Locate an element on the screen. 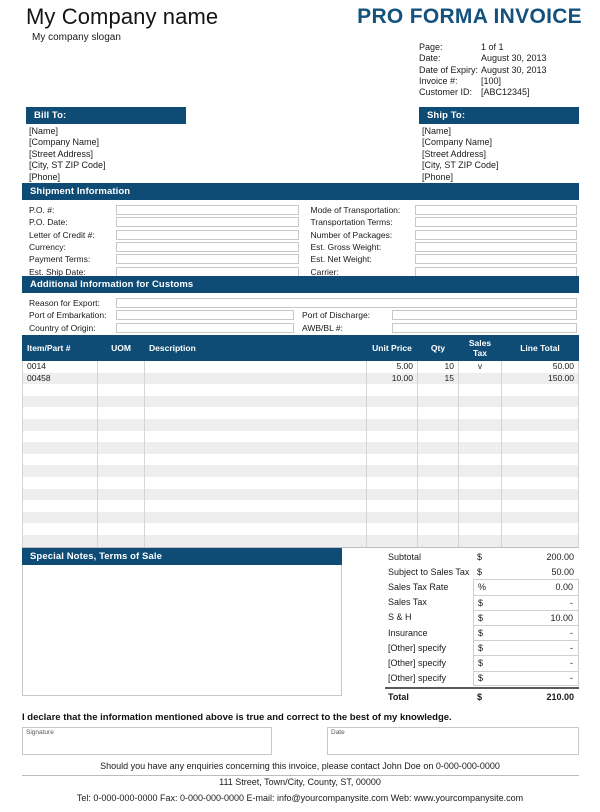 The height and width of the screenshot is (812, 600). address-line: [Street Address] is located at coordinates (61, 153).